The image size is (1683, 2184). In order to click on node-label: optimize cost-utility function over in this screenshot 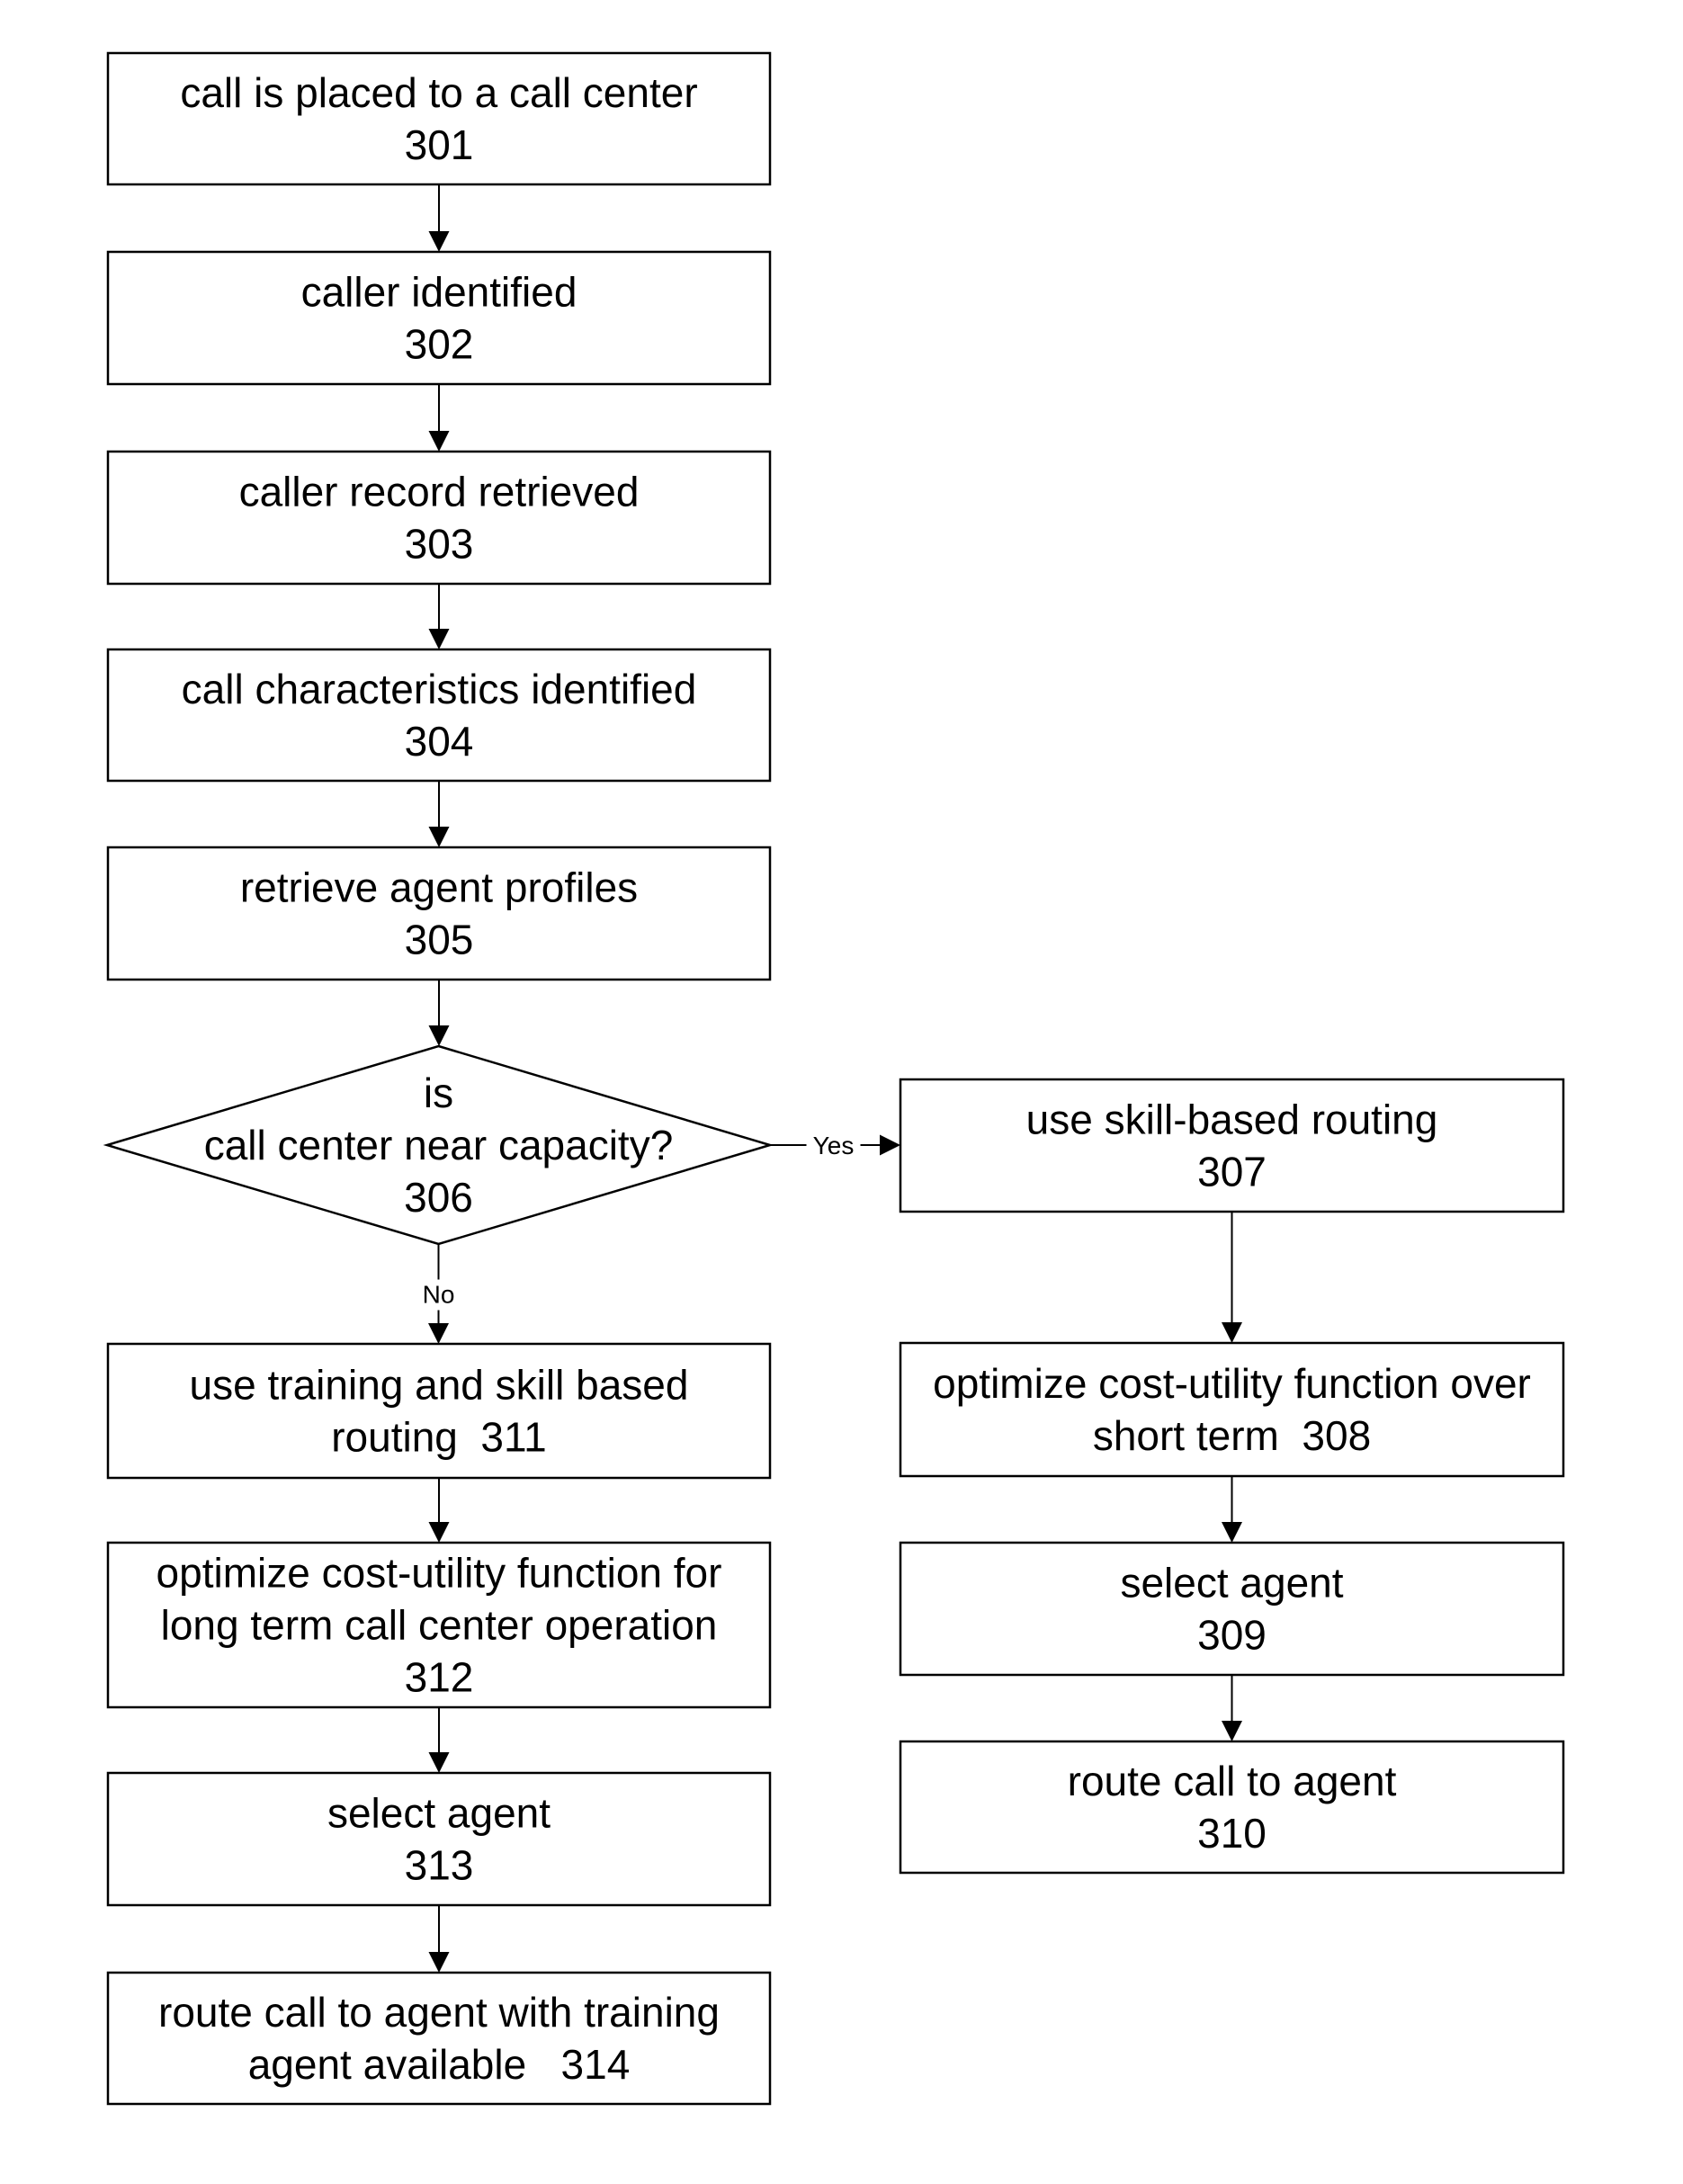, I will do `click(1232, 1384)`.